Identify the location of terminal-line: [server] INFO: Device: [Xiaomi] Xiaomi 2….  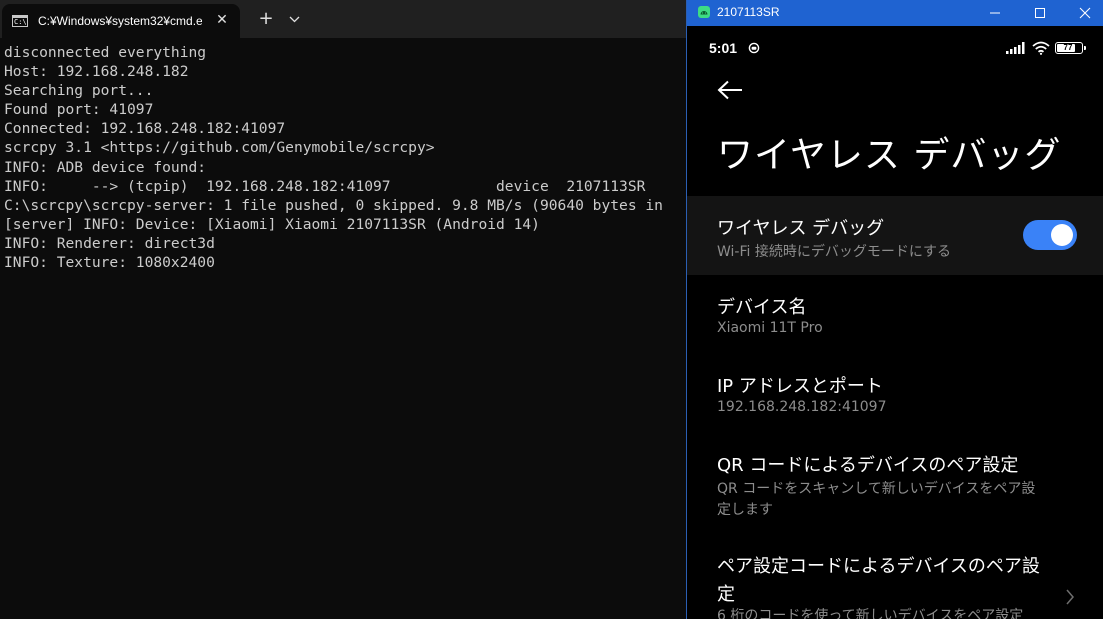
(272, 224).